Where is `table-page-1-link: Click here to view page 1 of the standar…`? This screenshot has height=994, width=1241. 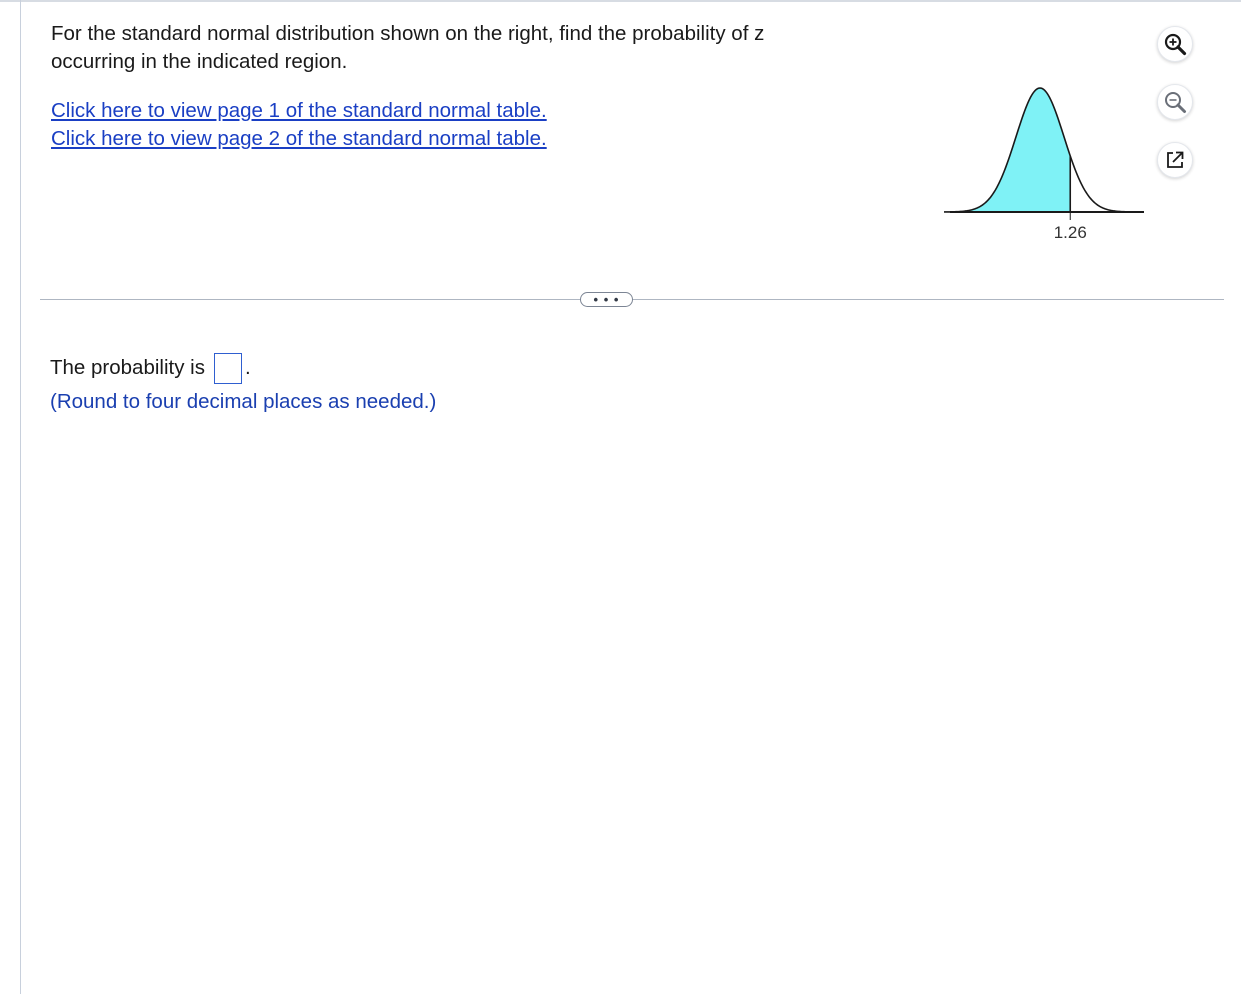 table-page-1-link: Click here to view page 1 of the standar… is located at coordinates (299, 111).